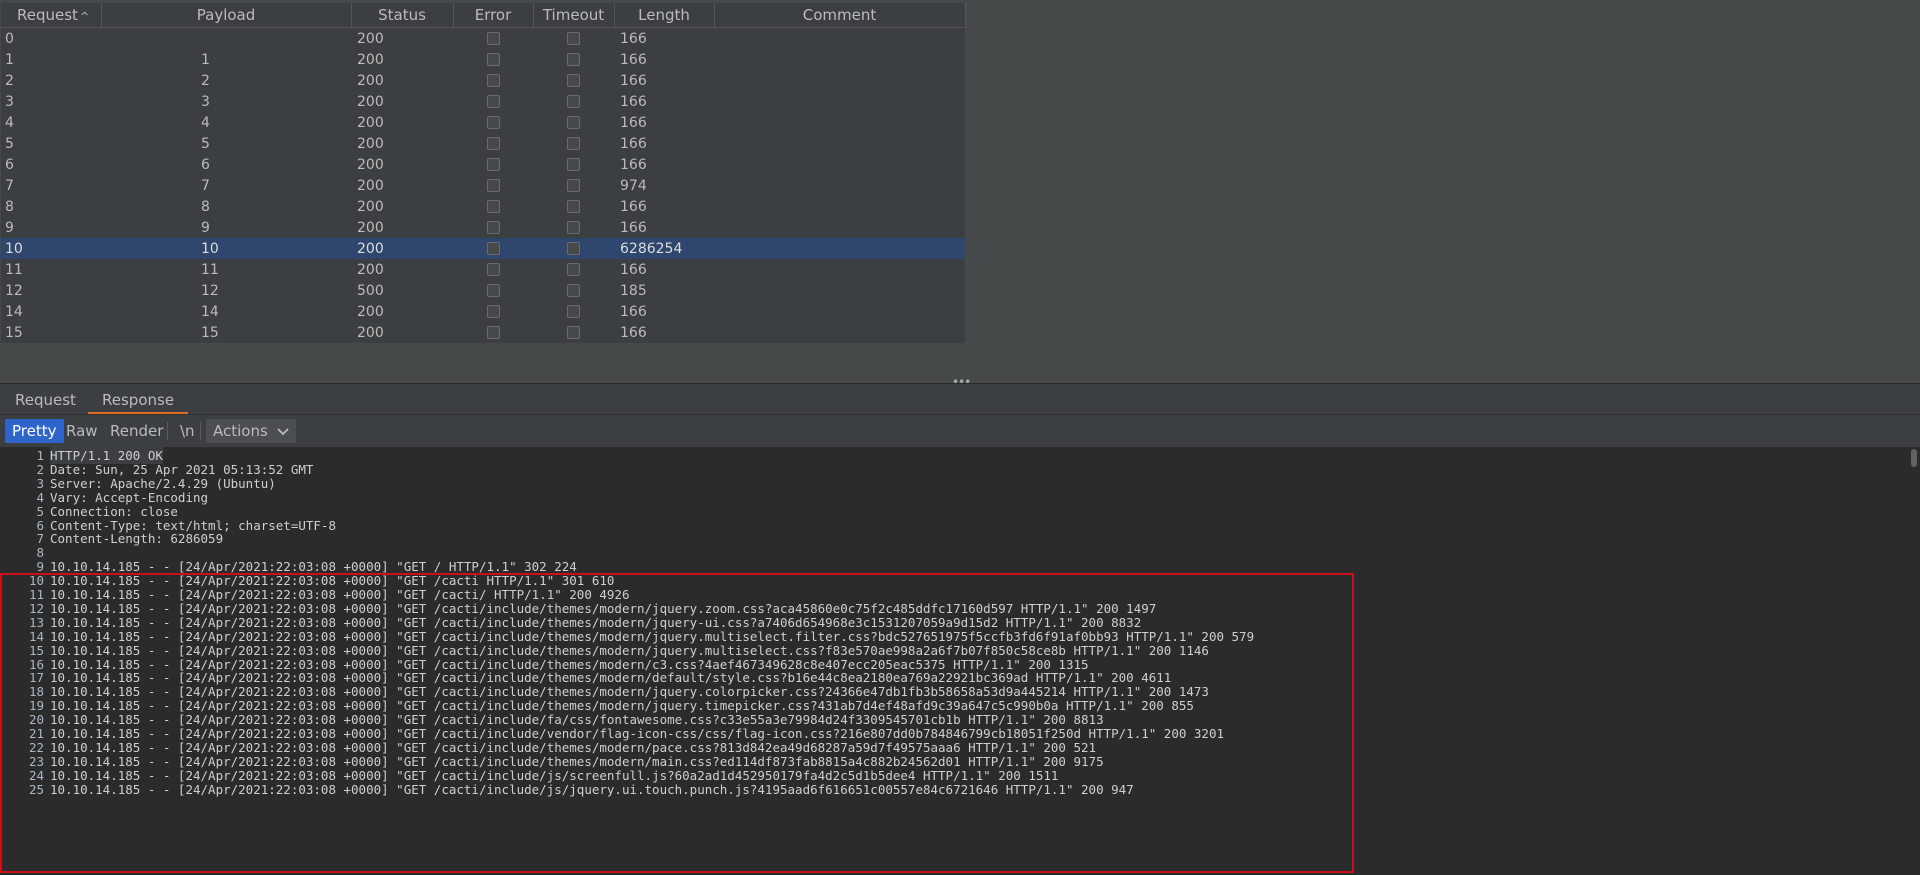  I want to click on cell-status: 500, so click(402, 290).